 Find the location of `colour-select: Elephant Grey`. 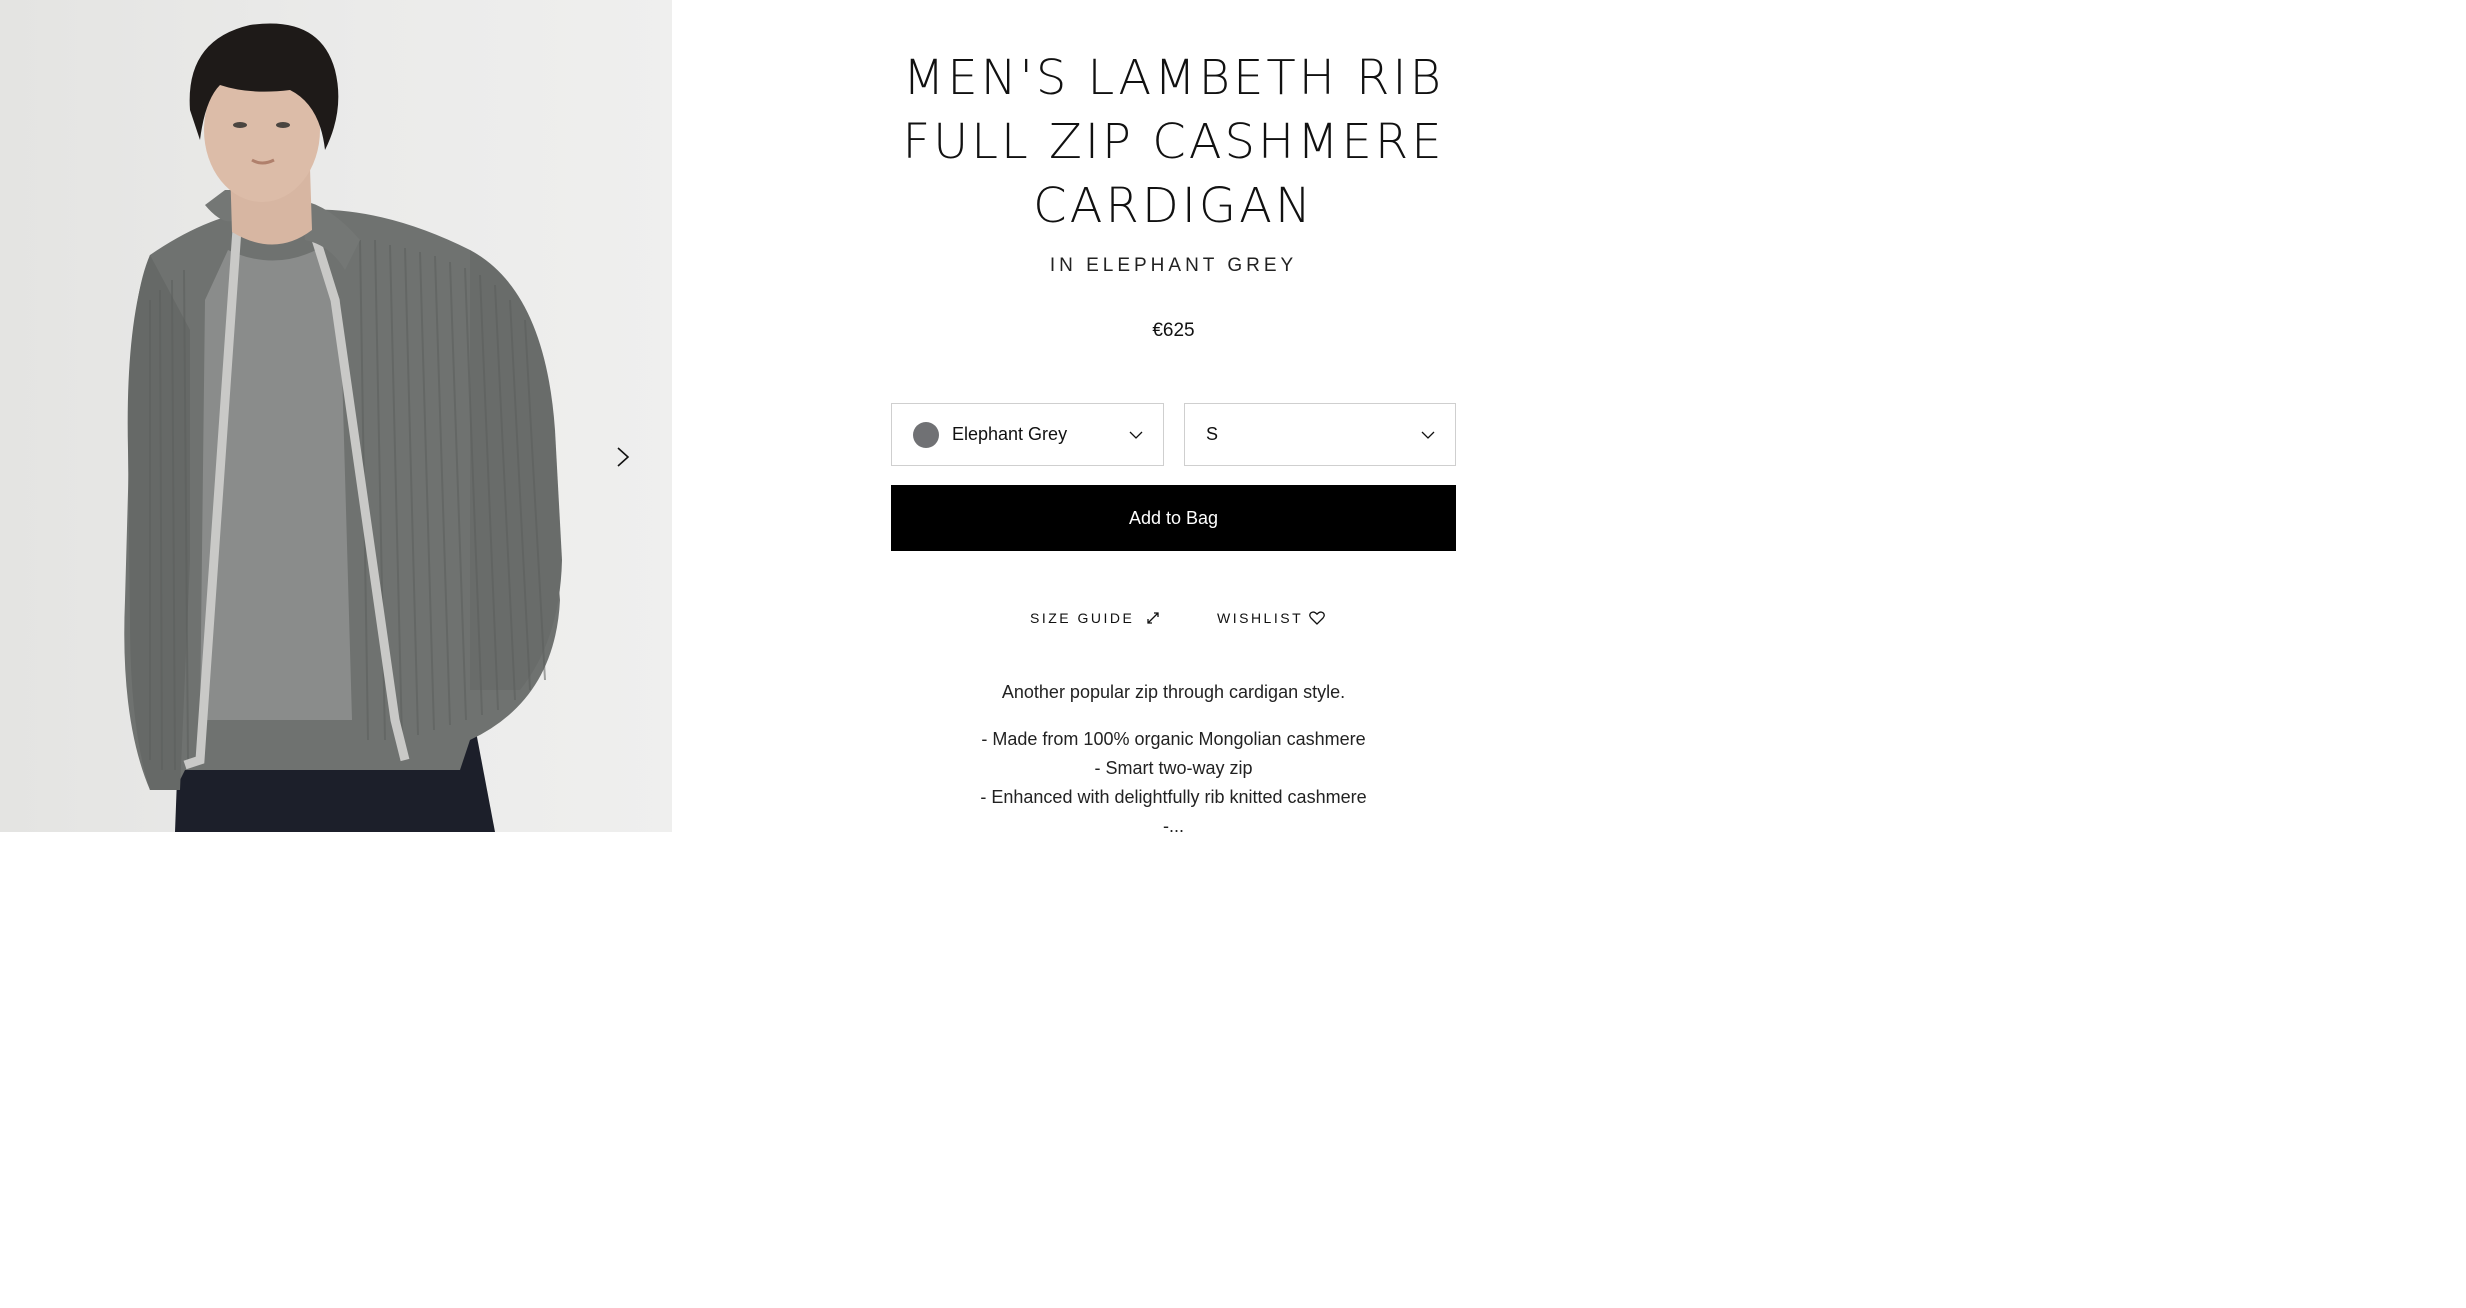

colour-select: Elephant Grey is located at coordinates (1027, 434).